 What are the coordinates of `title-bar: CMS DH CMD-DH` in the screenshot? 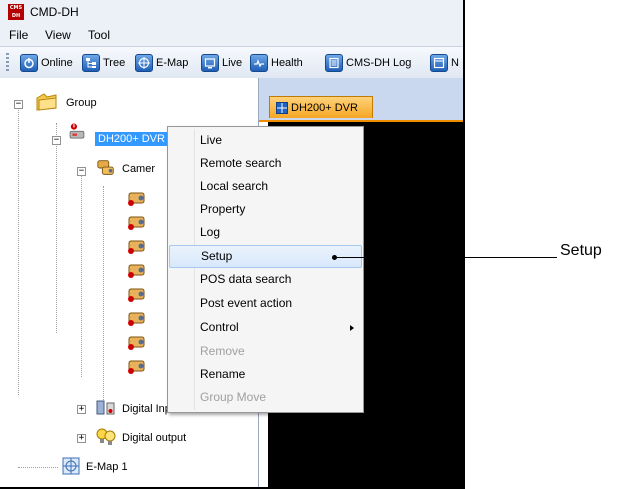 It's located at (231, 12).